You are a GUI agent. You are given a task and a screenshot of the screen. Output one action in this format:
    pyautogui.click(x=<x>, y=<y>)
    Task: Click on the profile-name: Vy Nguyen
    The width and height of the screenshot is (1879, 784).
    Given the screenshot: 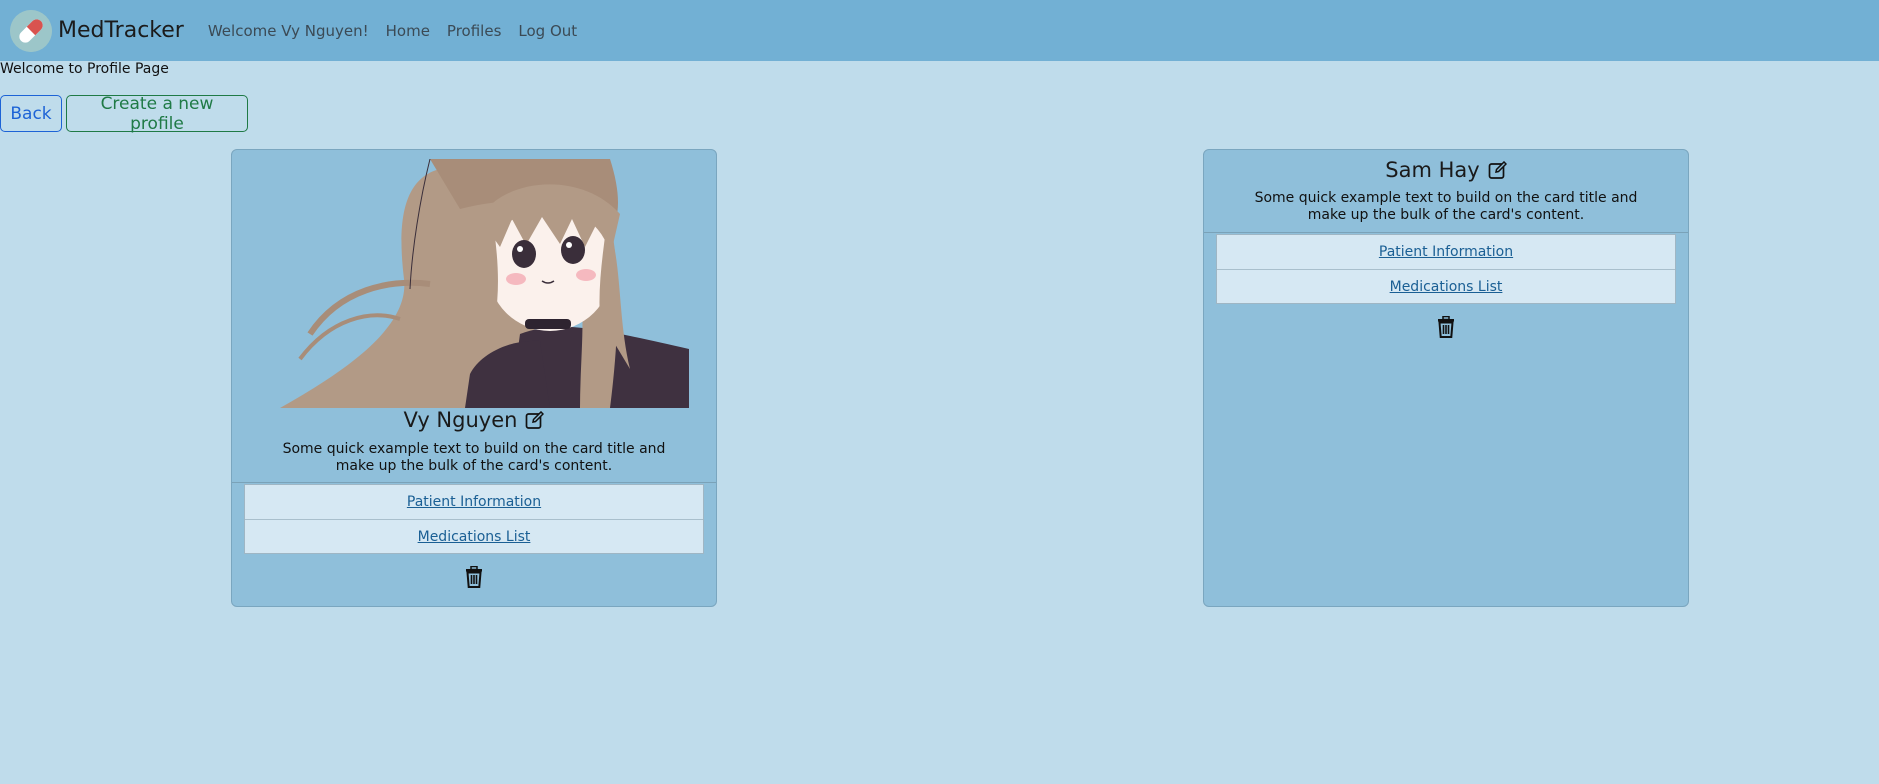 What is the action you would take?
    pyautogui.click(x=460, y=420)
    